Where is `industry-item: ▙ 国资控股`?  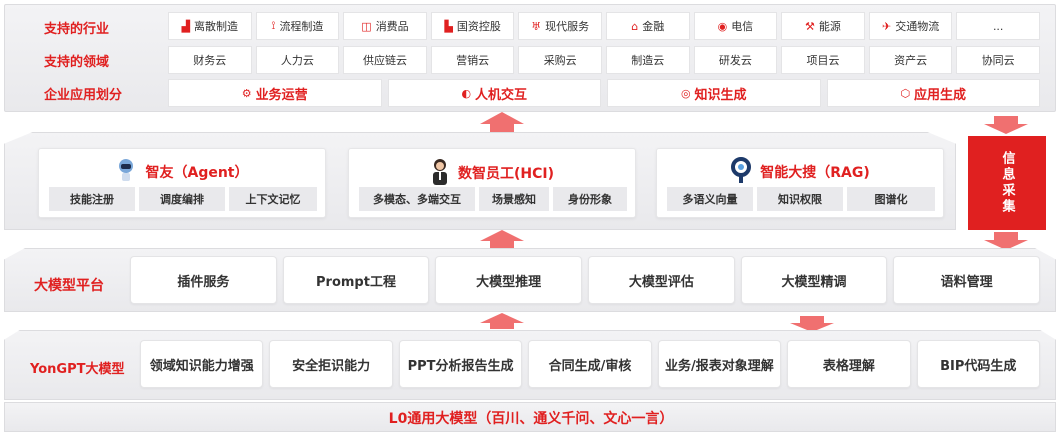
industry-item: ▙ 国资控股 is located at coordinates (472, 26).